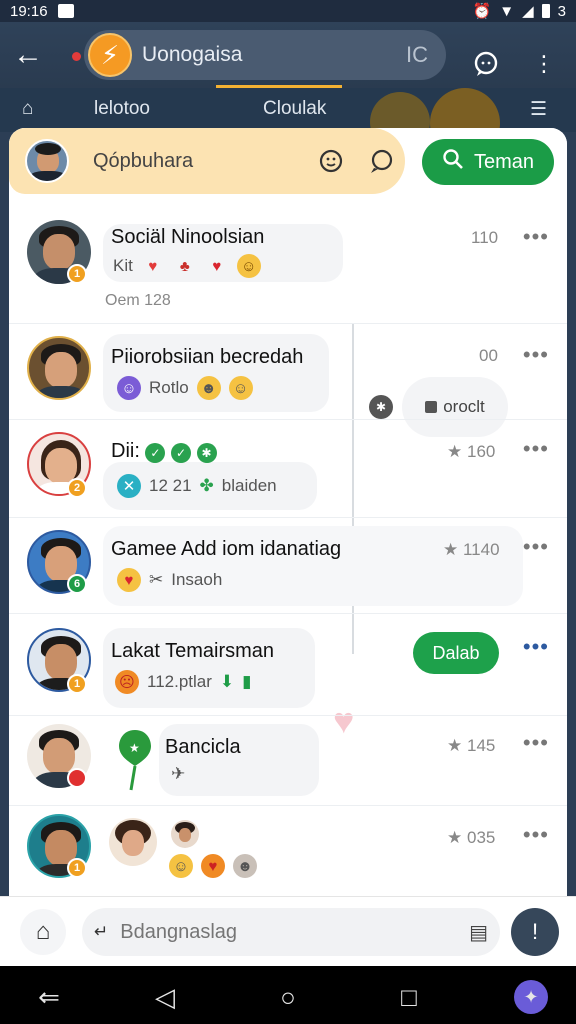 The image size is (576, 1024). I want to click on tab-lelotoo: lelotoo, so click(122, 109).